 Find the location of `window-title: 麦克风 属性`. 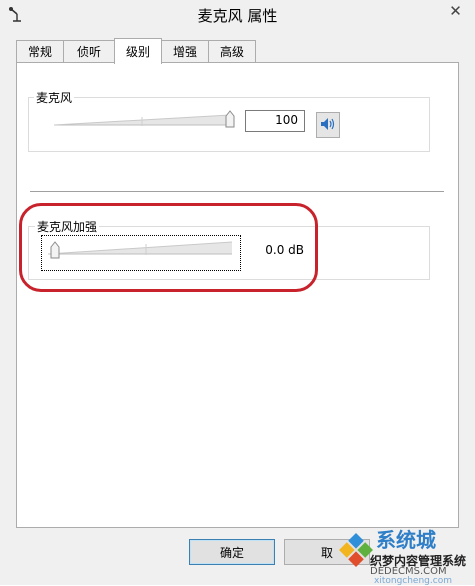

window-title: 麦克风 属性 is located at coordinates (237, 16).